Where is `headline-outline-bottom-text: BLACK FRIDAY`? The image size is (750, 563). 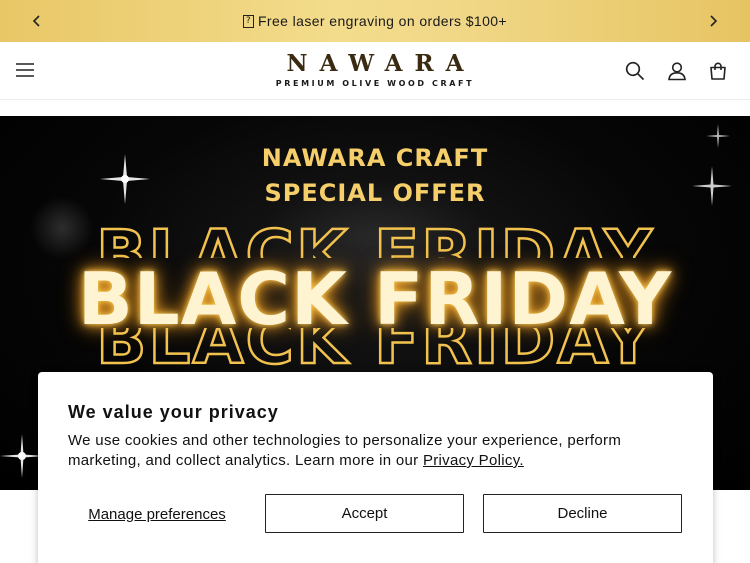
headline-outline-bottom-text: BLACK FRIDAY is located at coordinates (374, 348).